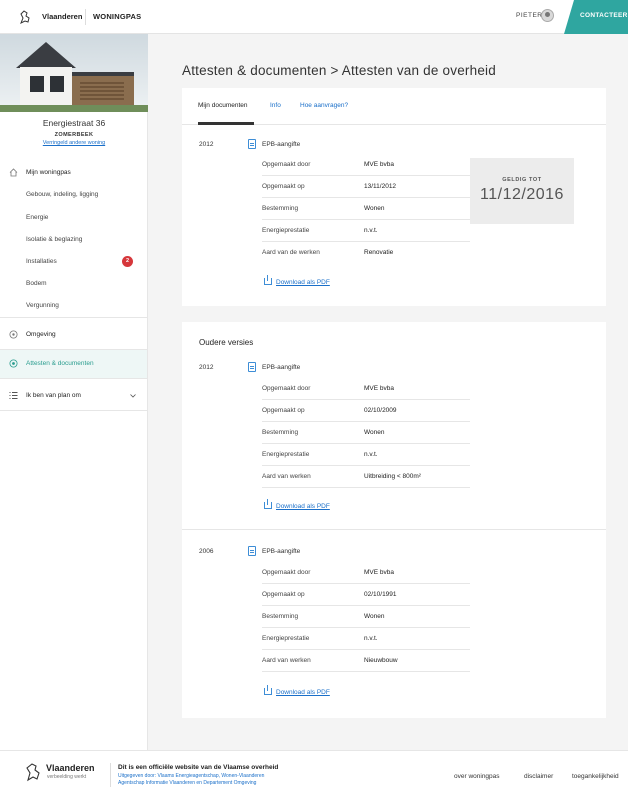 The image size is (628, 796). I want to click on installaties-badge: 2, so click(127, 261).